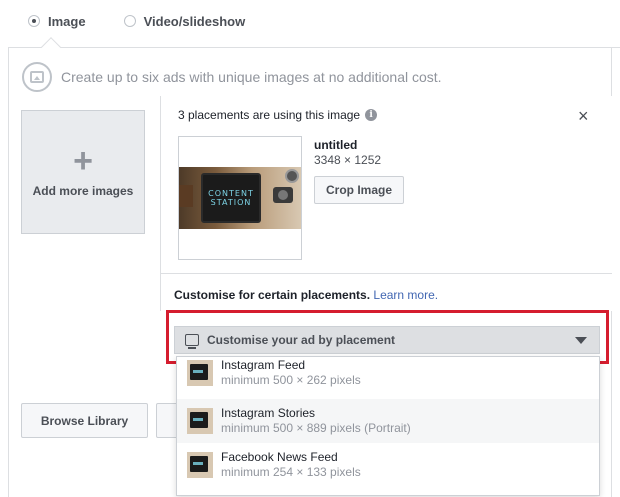 Image resolution: width=620 pixels, height=497 pixels. Describe the element at coordinates (371, 115) in the screenshot. I see `info-icon: i` at that location.